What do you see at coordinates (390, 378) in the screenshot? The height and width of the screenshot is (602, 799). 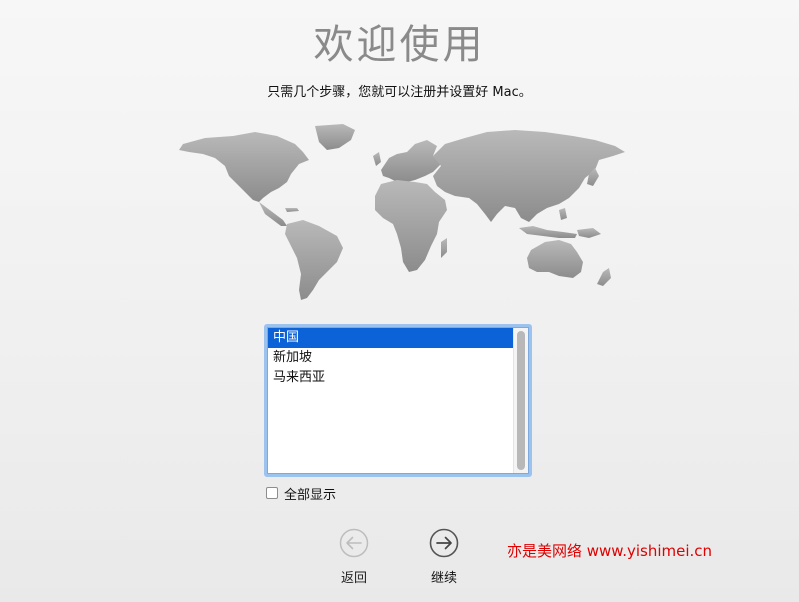 I see `region-item-malaysia: 马来西亚` at bounding box center [390, 378].